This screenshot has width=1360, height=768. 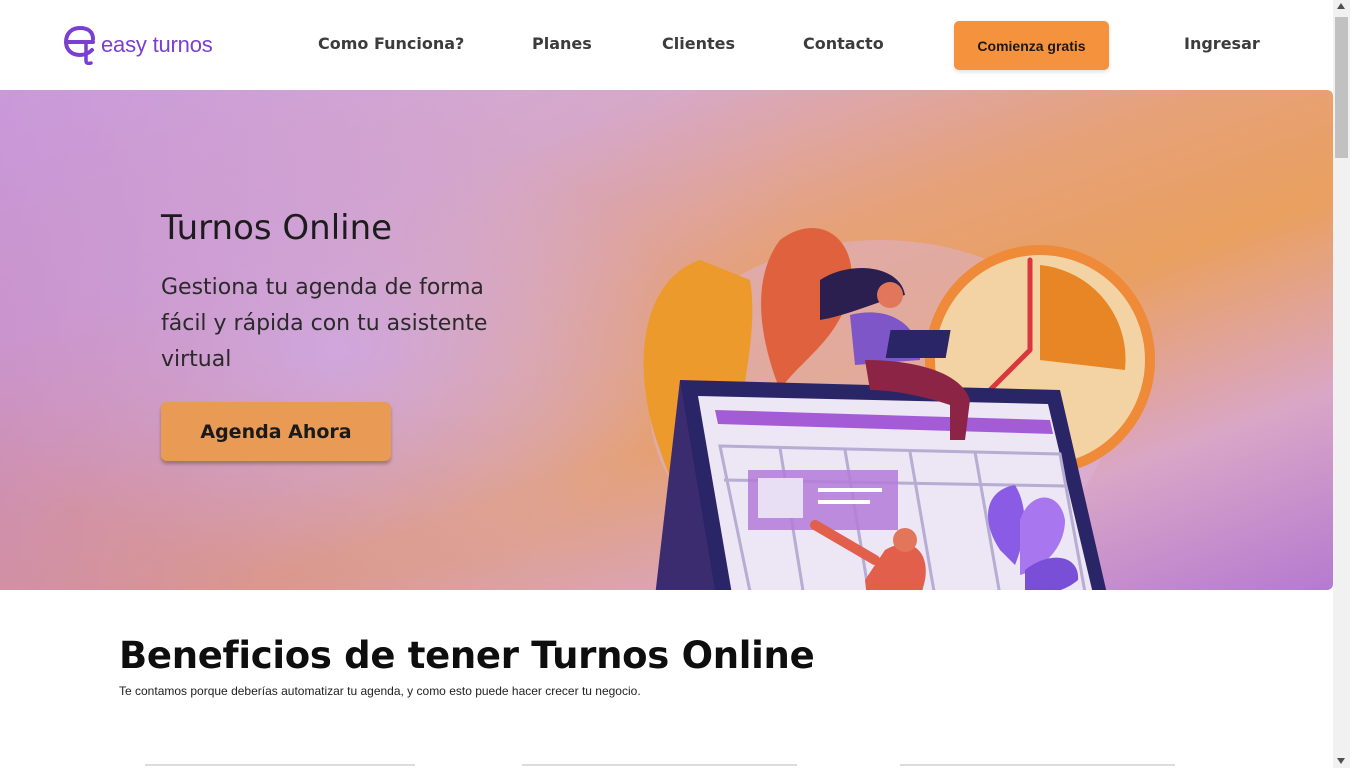 What do you see at coordinates (1341, 6) in the screenshot?
I see `scroll-up-arrow-icon` at bounding box center [1341, 6].